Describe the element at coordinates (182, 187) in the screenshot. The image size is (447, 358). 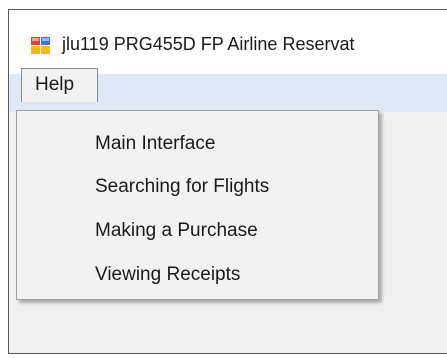
I see `menu-item-searching-for-flights: Searching for Flights` at that location.